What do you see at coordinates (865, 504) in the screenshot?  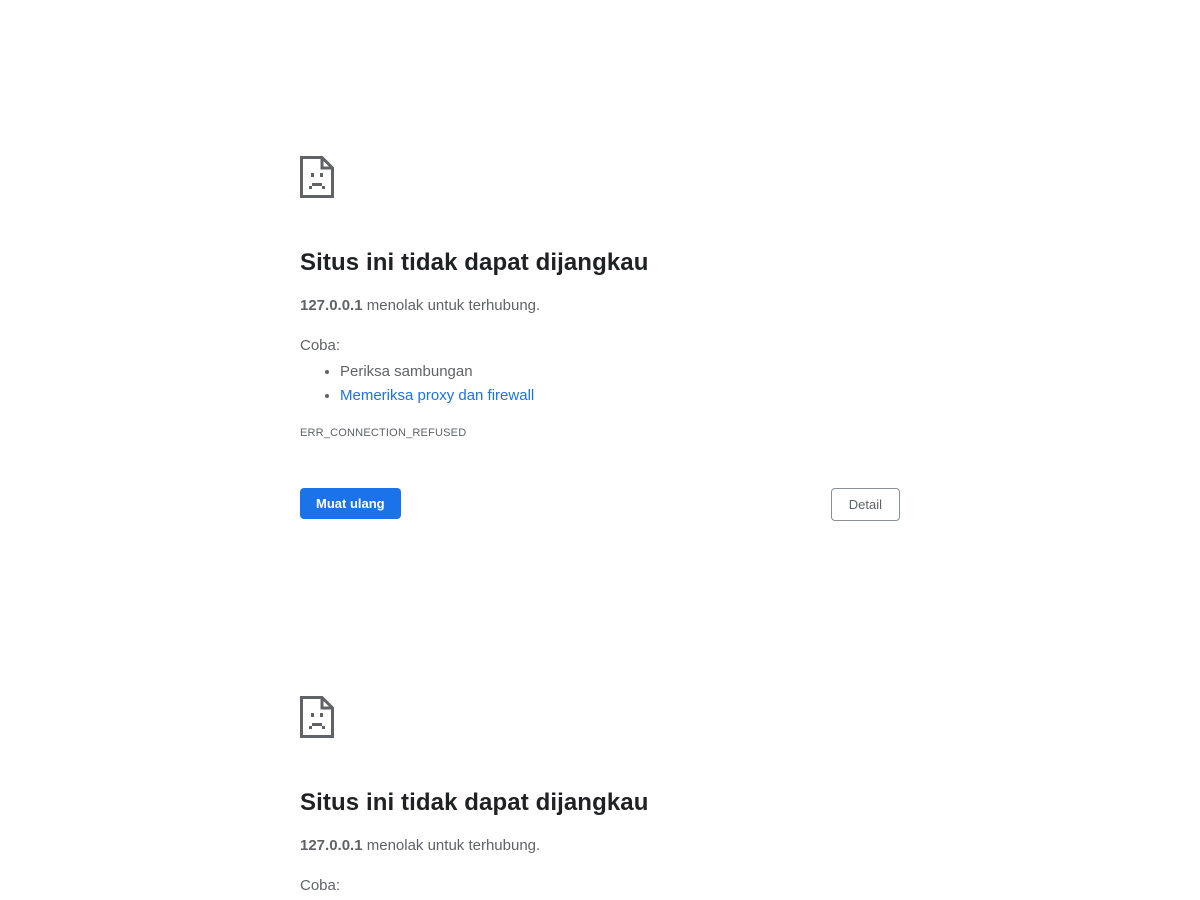 I see `details-button: Detail` at bounding box center [865, 504].